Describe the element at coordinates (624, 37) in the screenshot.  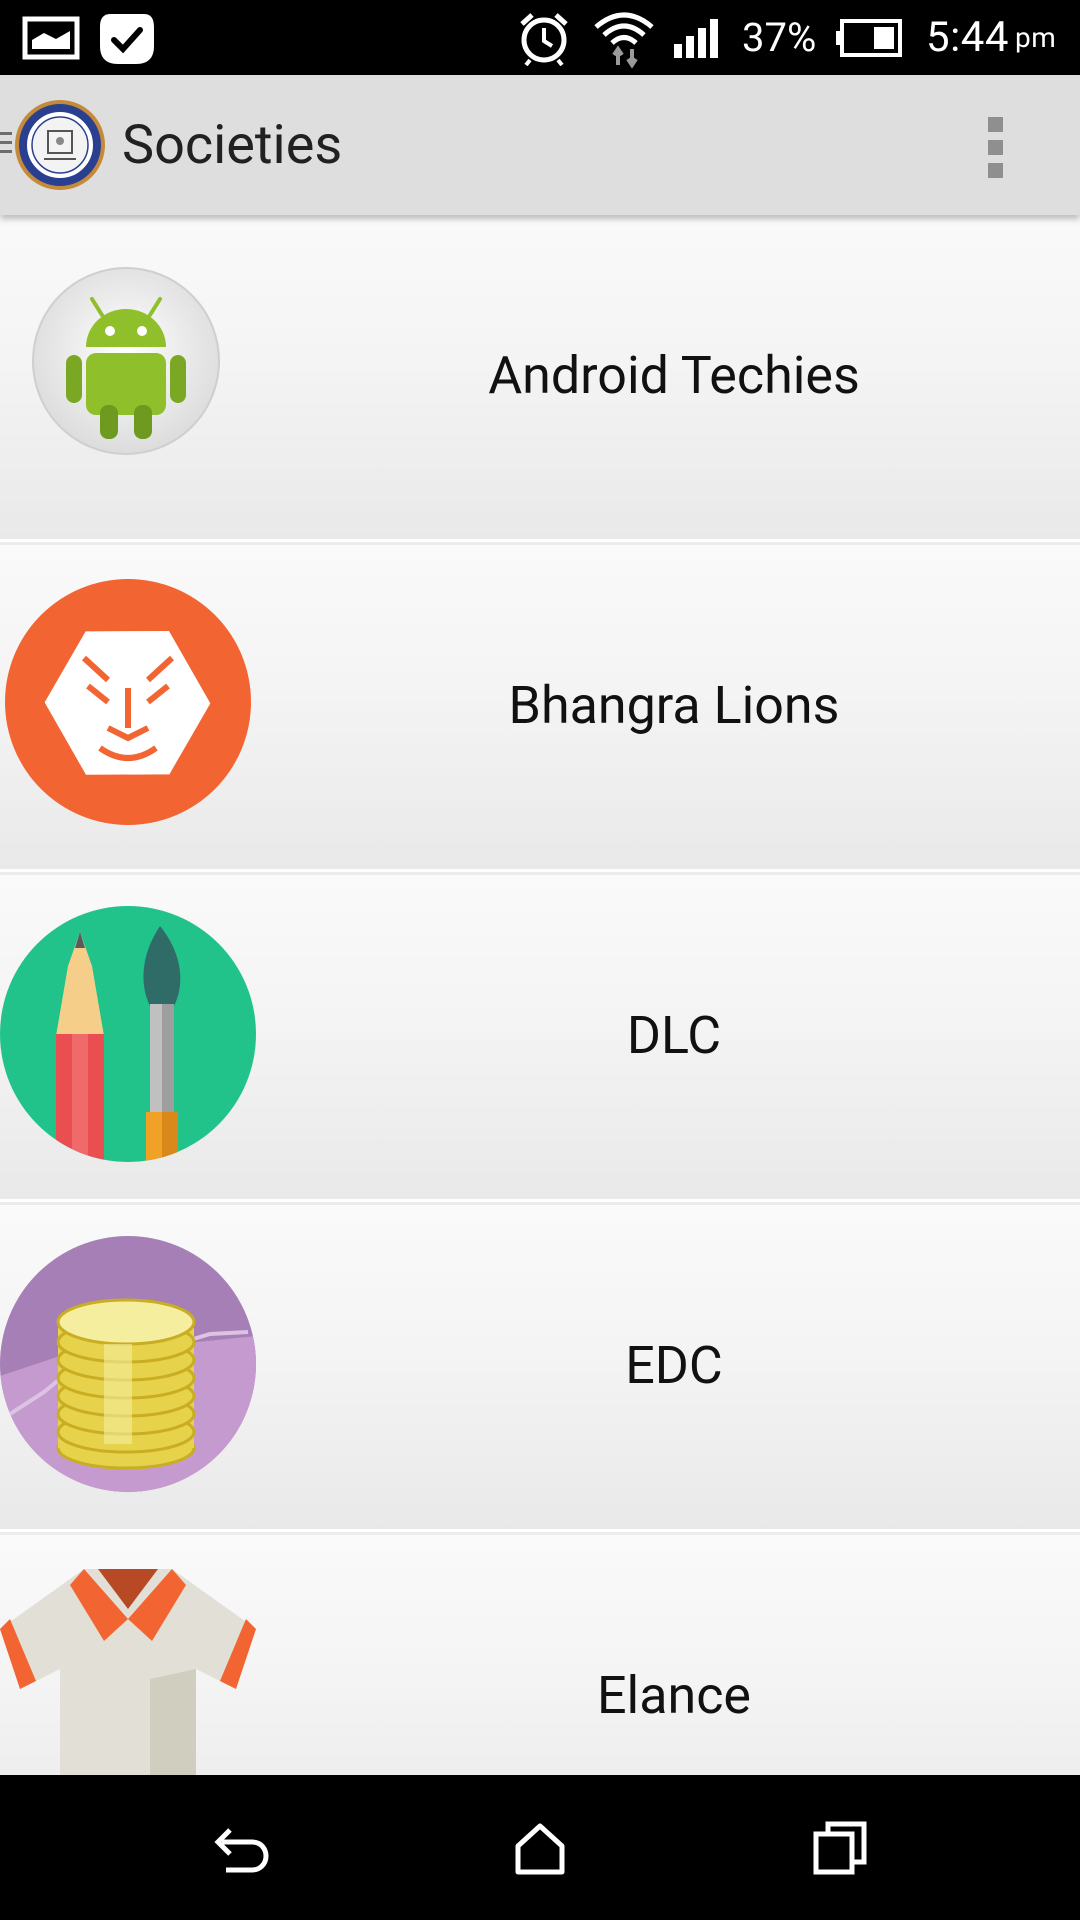
I see `wifi-icon` at that location.